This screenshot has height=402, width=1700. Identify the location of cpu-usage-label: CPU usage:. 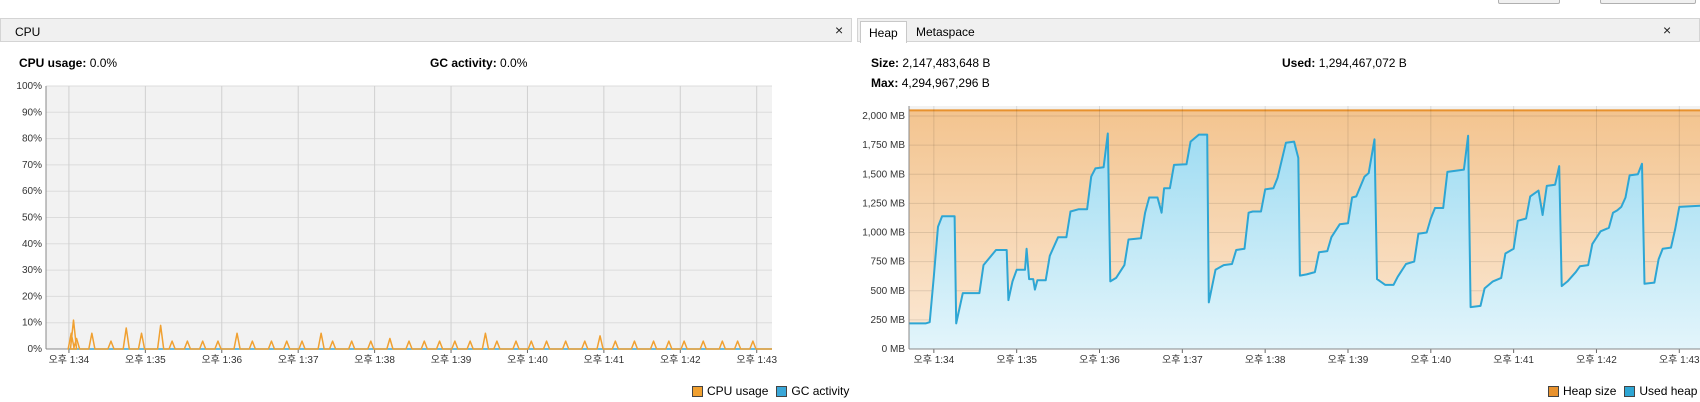
(53, 63).